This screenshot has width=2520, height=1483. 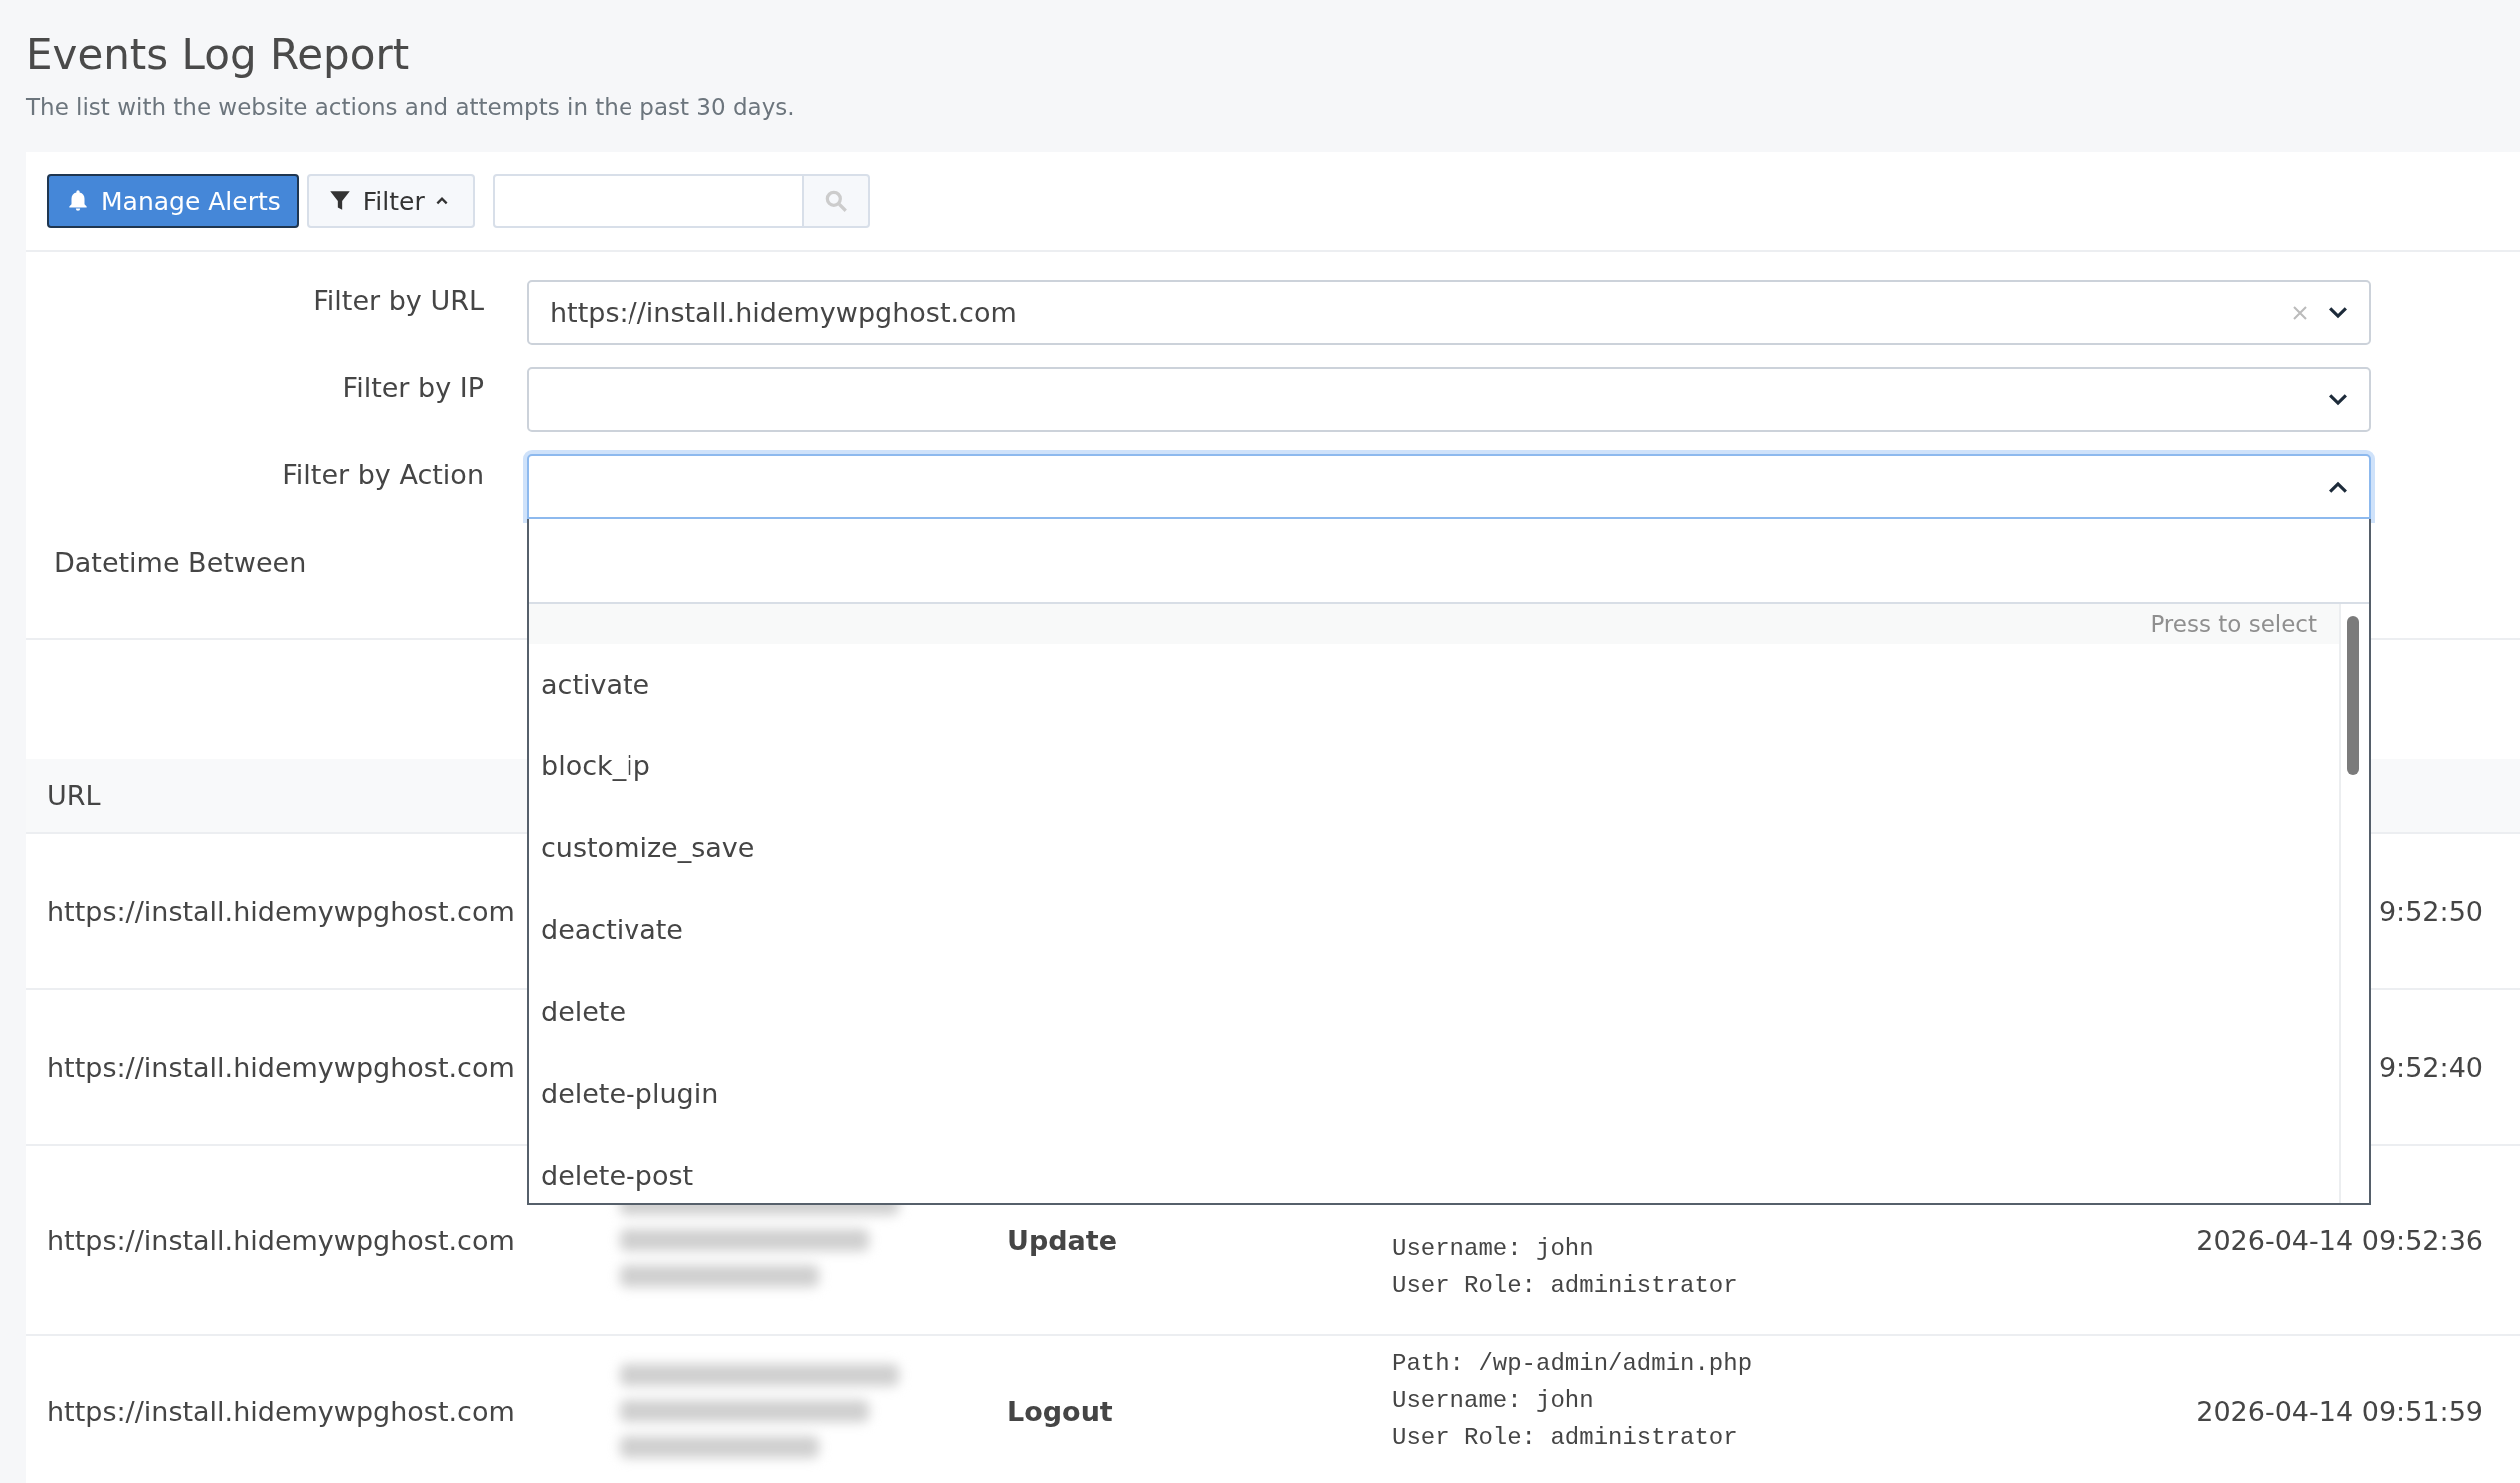 What do you see at coordinates (1434, 685) in the screenshot?
I see `dropdown-option: activate` at bounding box center [1434, 685].